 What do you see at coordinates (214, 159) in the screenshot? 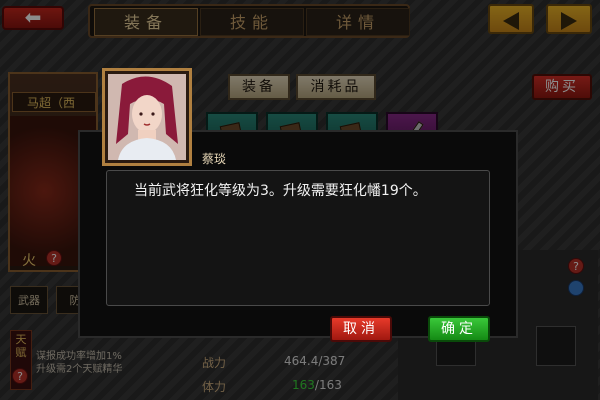
I see `speaker-name: 蔡琰` at bounding box center [214, 159].